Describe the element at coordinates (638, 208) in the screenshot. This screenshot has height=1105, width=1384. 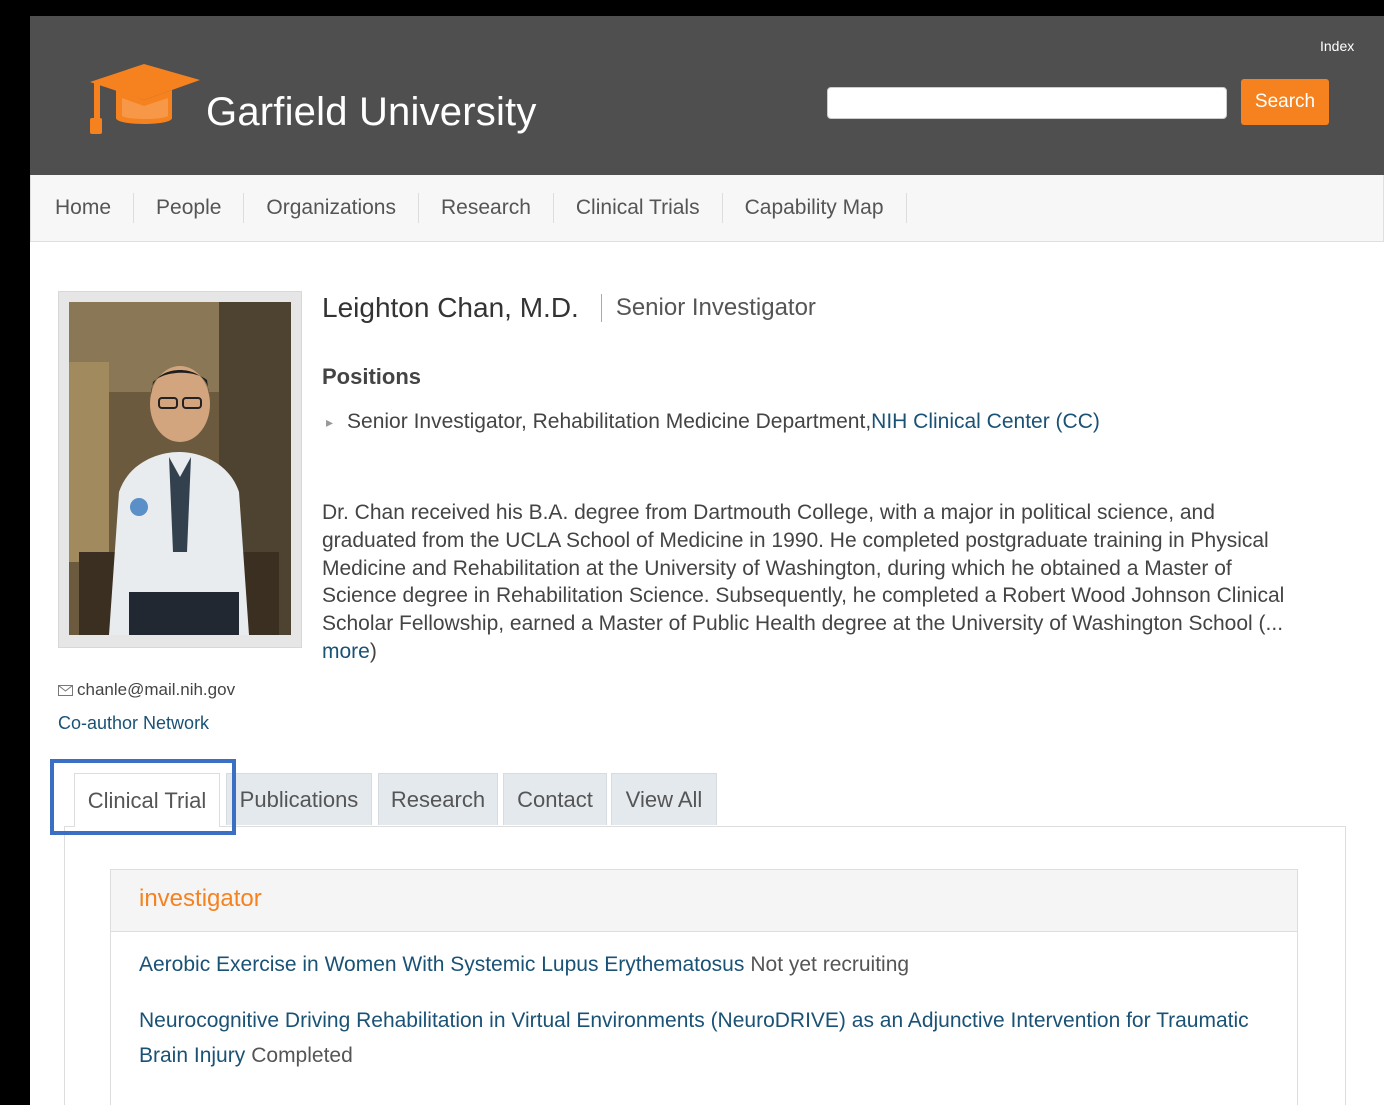
I see `nav-clinical-trials: Clinical Trials` at that location.